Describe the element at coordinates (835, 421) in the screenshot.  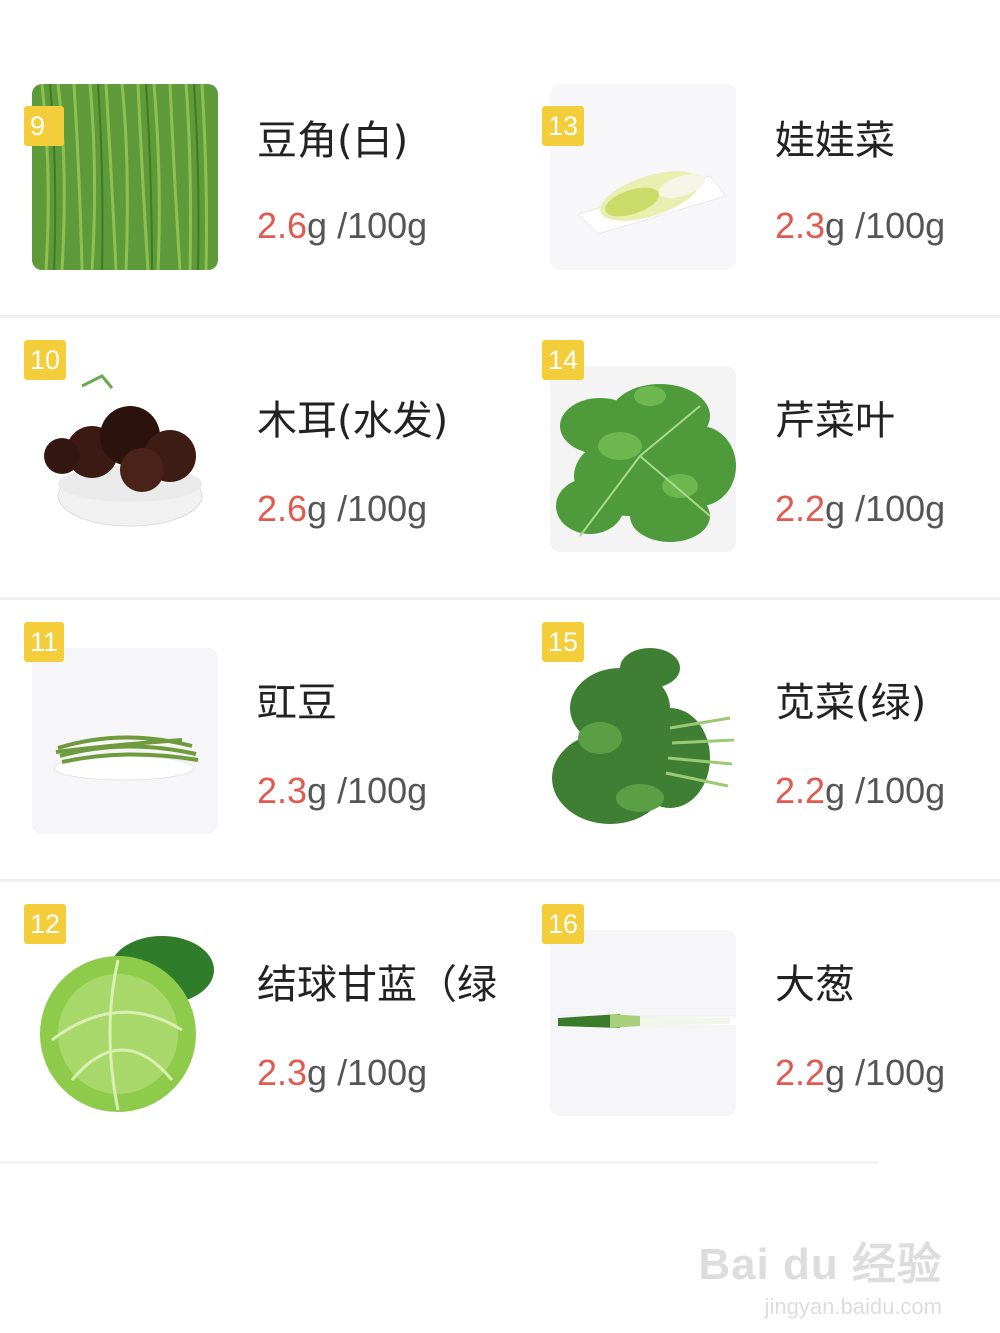
I see `food-name: 芹菜叶` at that location.